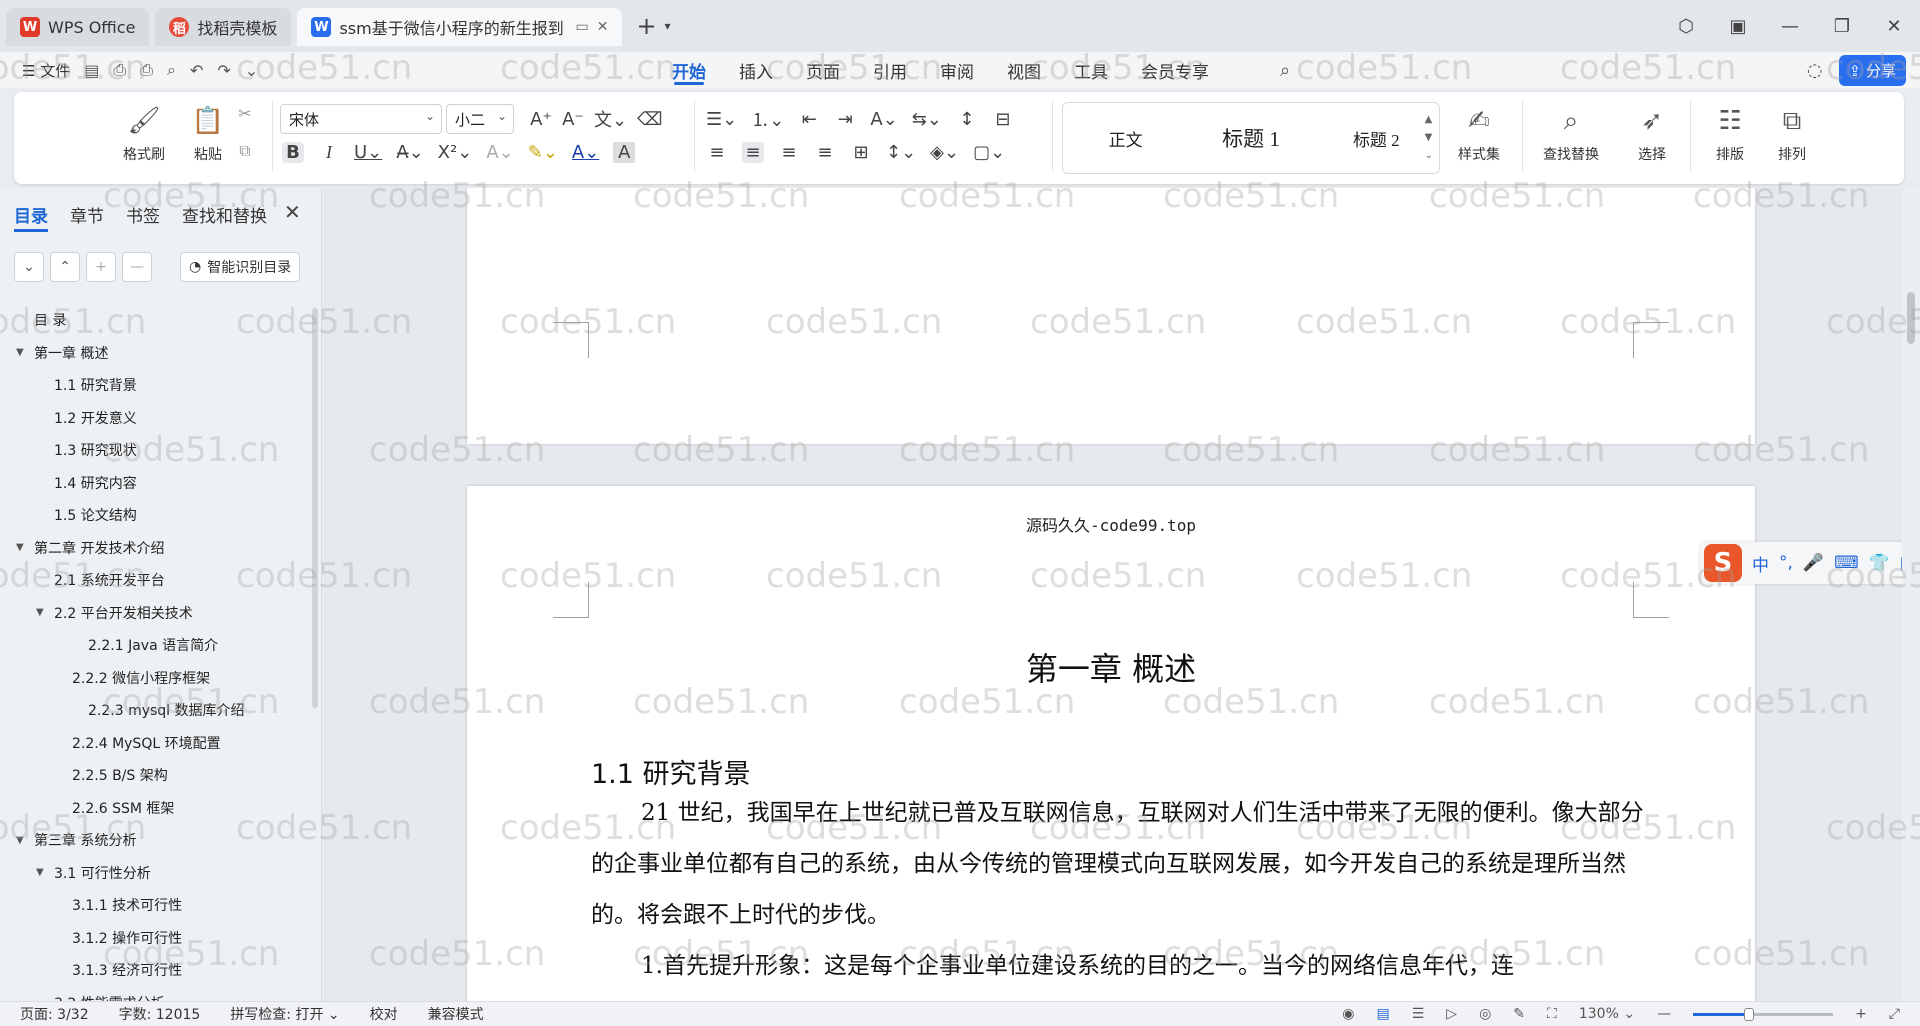 Image resolution: width=1920 pixels, height=1026 pixels. I want to click on toc-item: 1.2 开发意义, so click(156, 418).